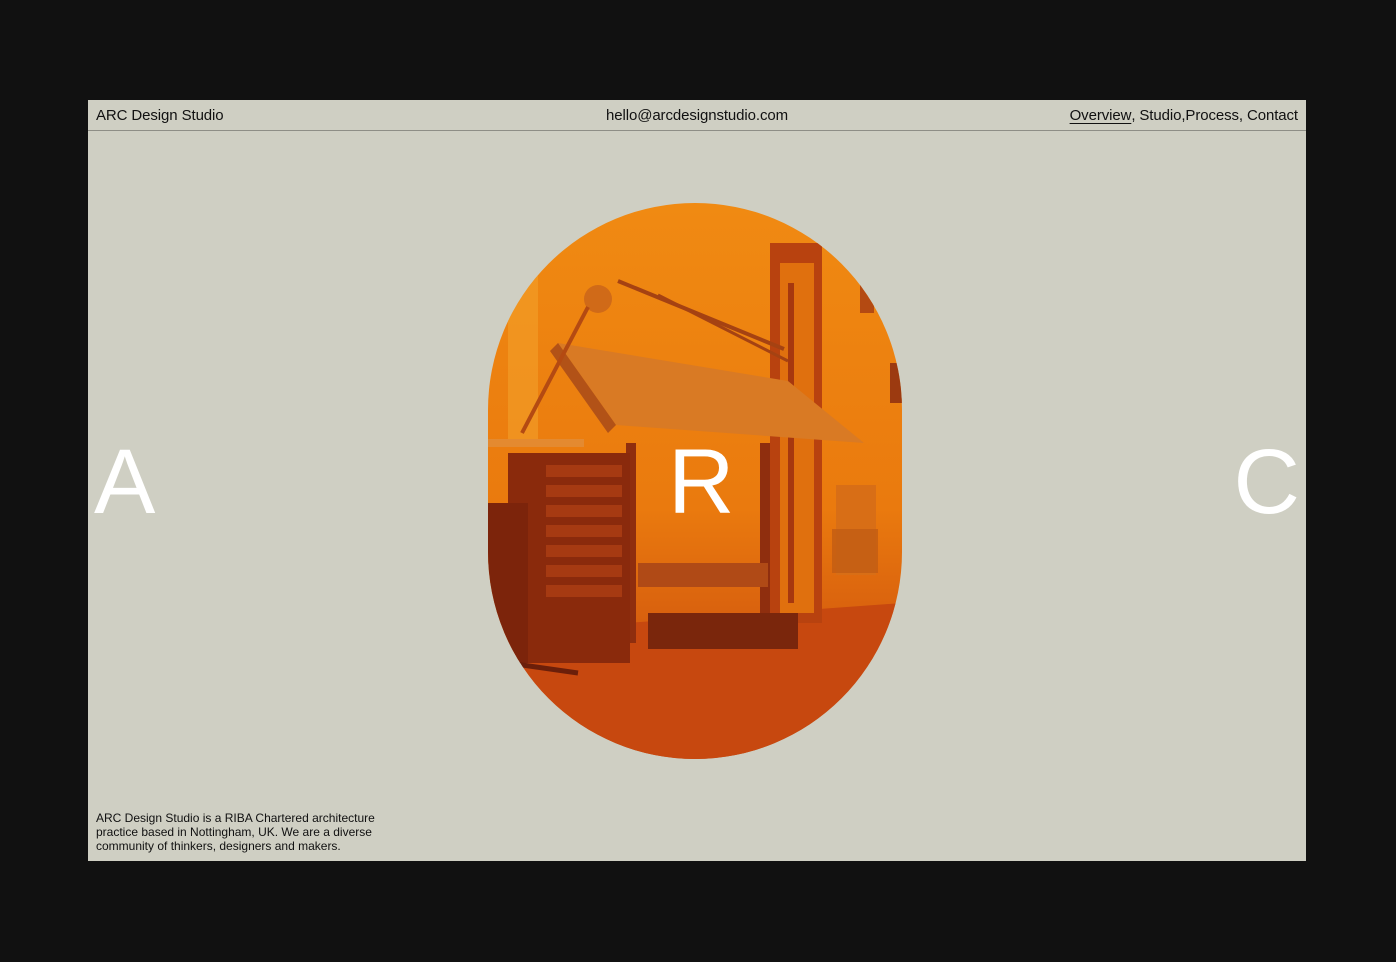 This screenshot has height=962, width=1396. I want to click on hero-letter-a: A, so click(125, 482).